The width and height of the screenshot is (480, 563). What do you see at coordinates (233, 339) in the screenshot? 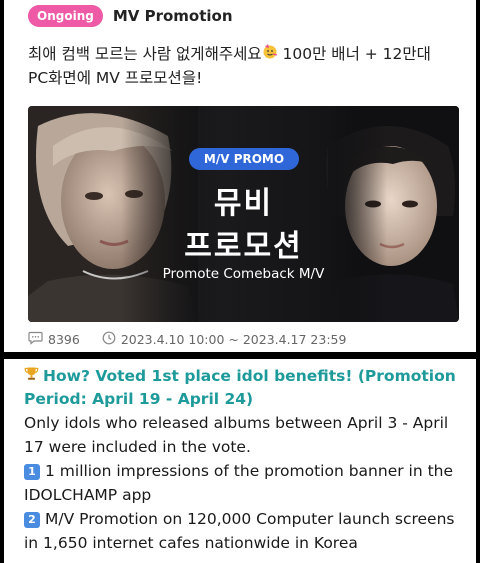
I see `date-range: 2023.4.10 10:00 ~ 2023.4.17 23:59` at bounding box center [233, 339].